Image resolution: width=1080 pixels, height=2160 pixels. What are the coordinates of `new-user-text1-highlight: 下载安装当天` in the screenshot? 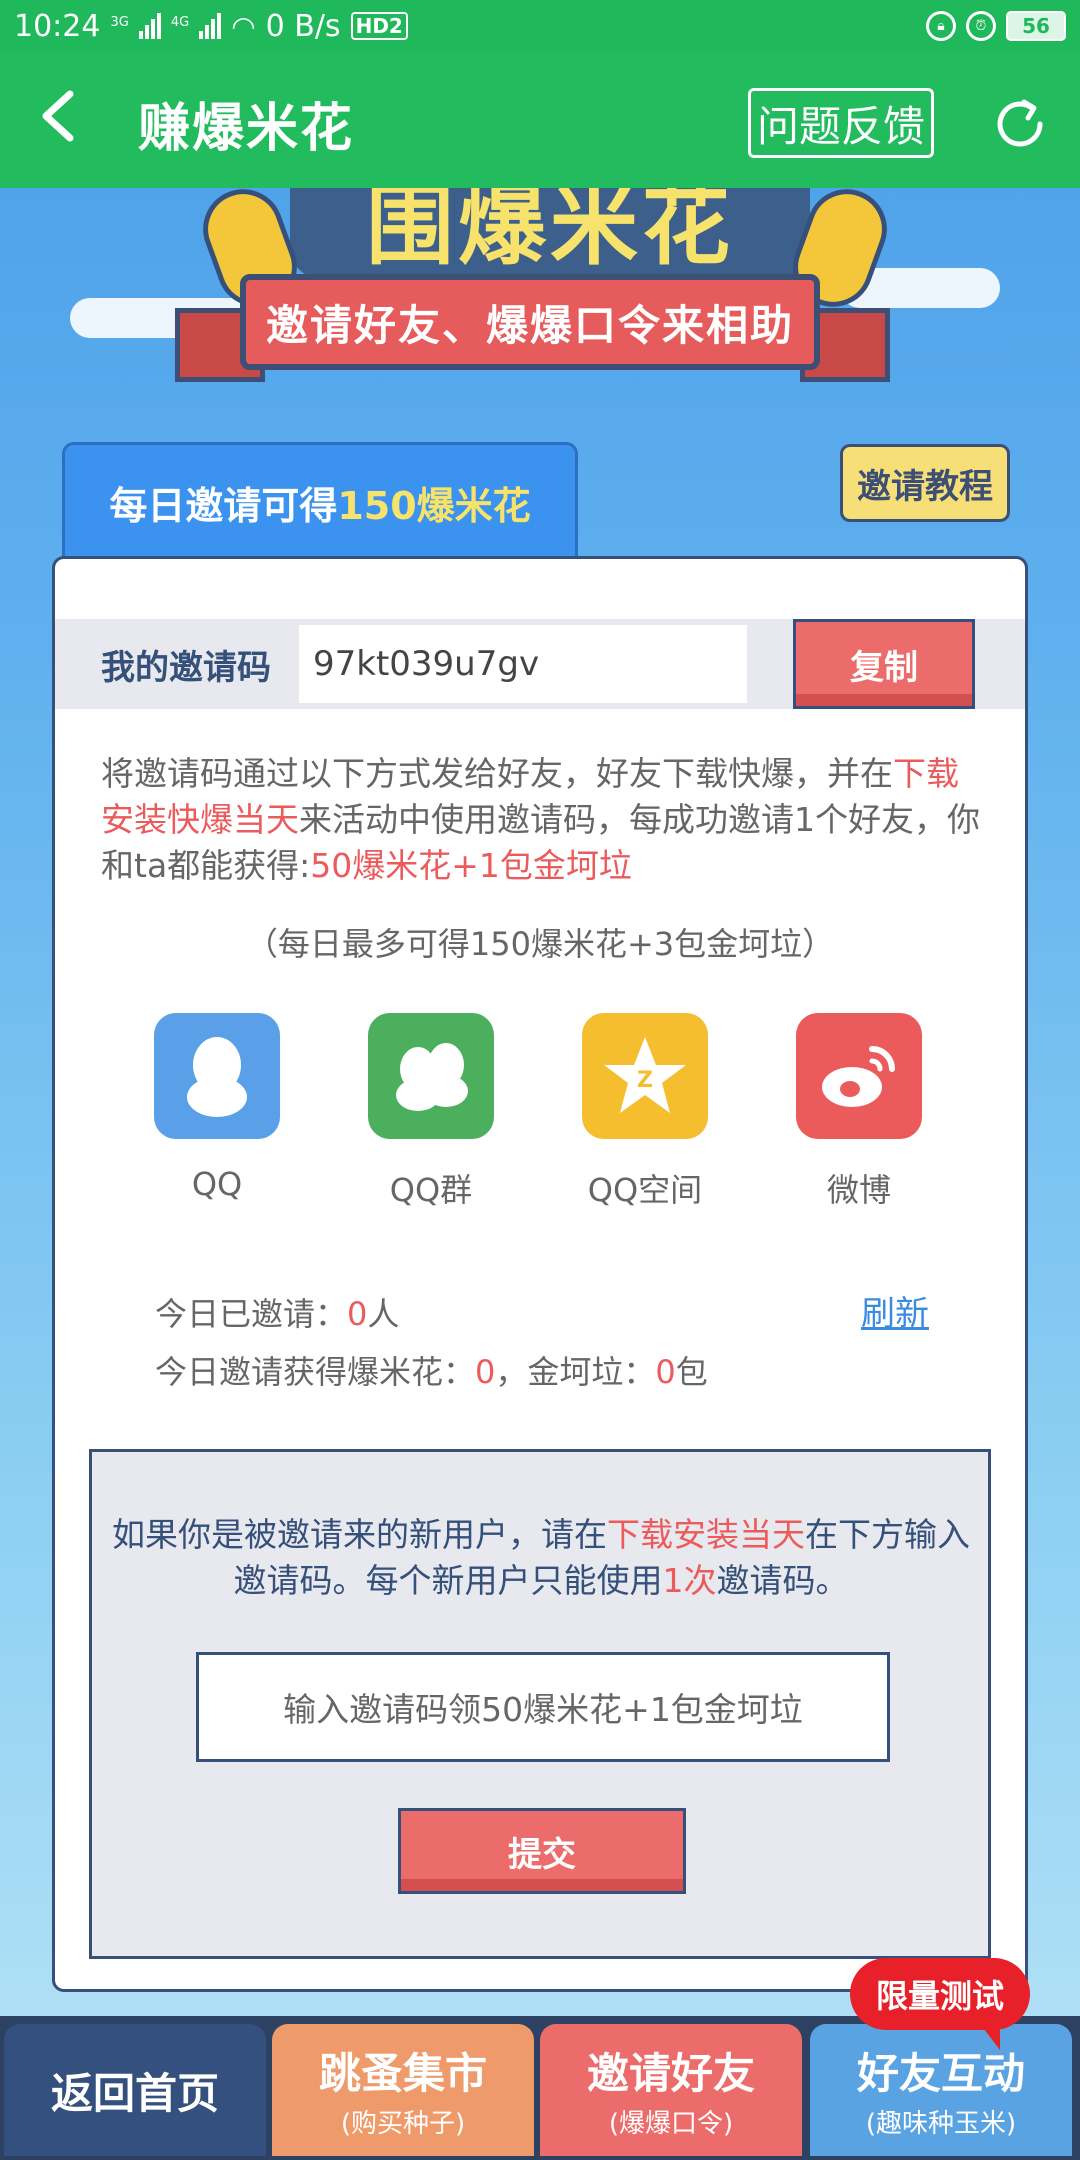 It's located at (706, 1534).